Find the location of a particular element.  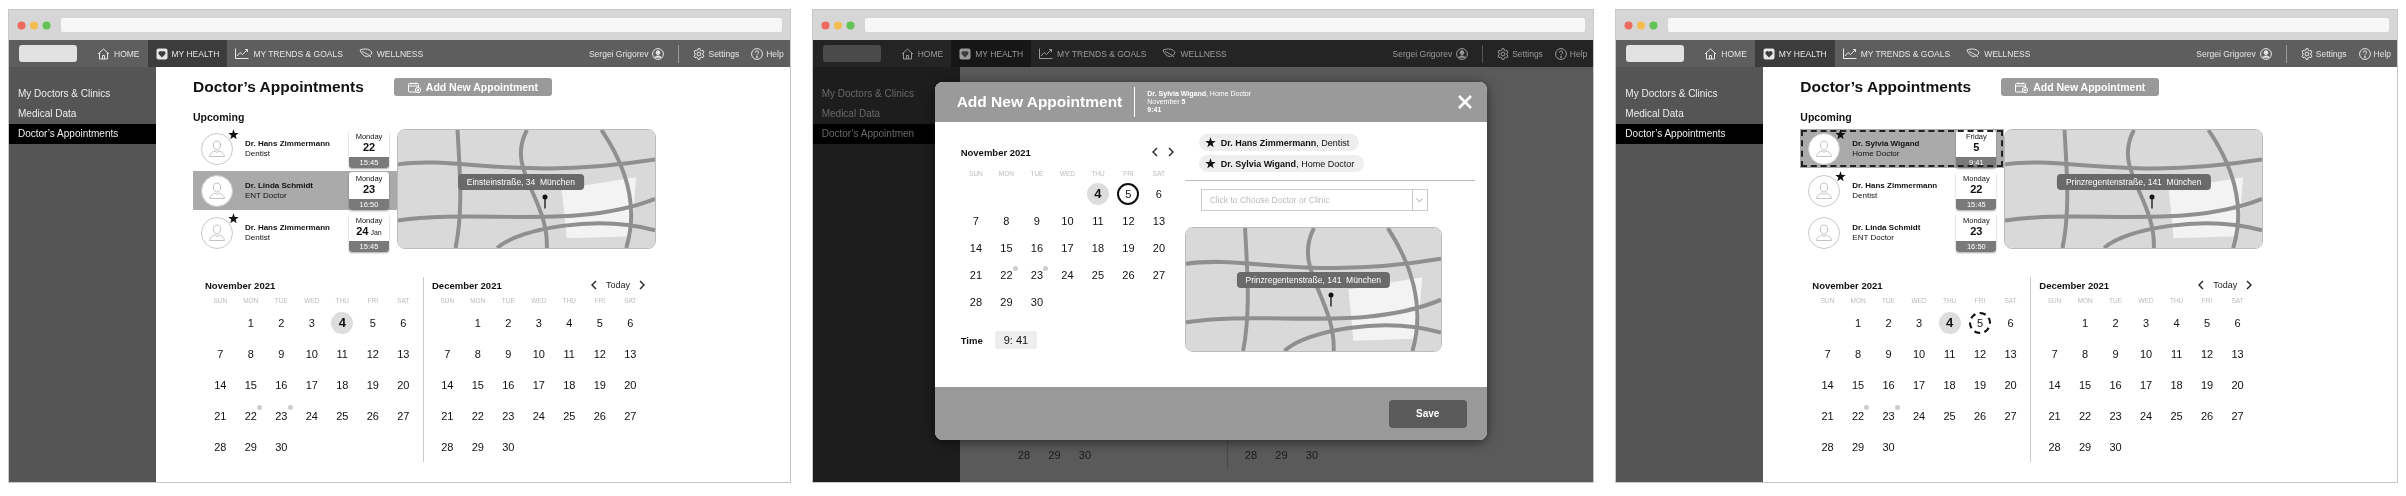

time-field: 9: 41 is located at coordinates (1016, 340).